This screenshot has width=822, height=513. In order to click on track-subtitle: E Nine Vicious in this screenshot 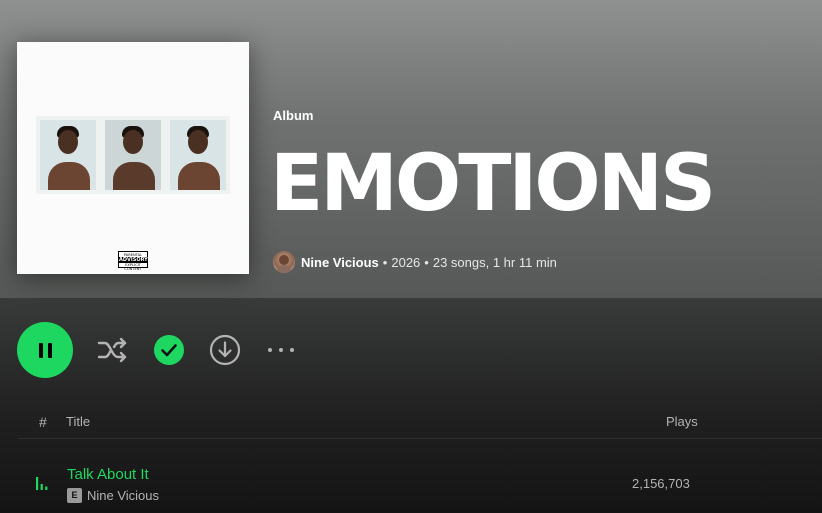, I will do `click(113, 495)`.